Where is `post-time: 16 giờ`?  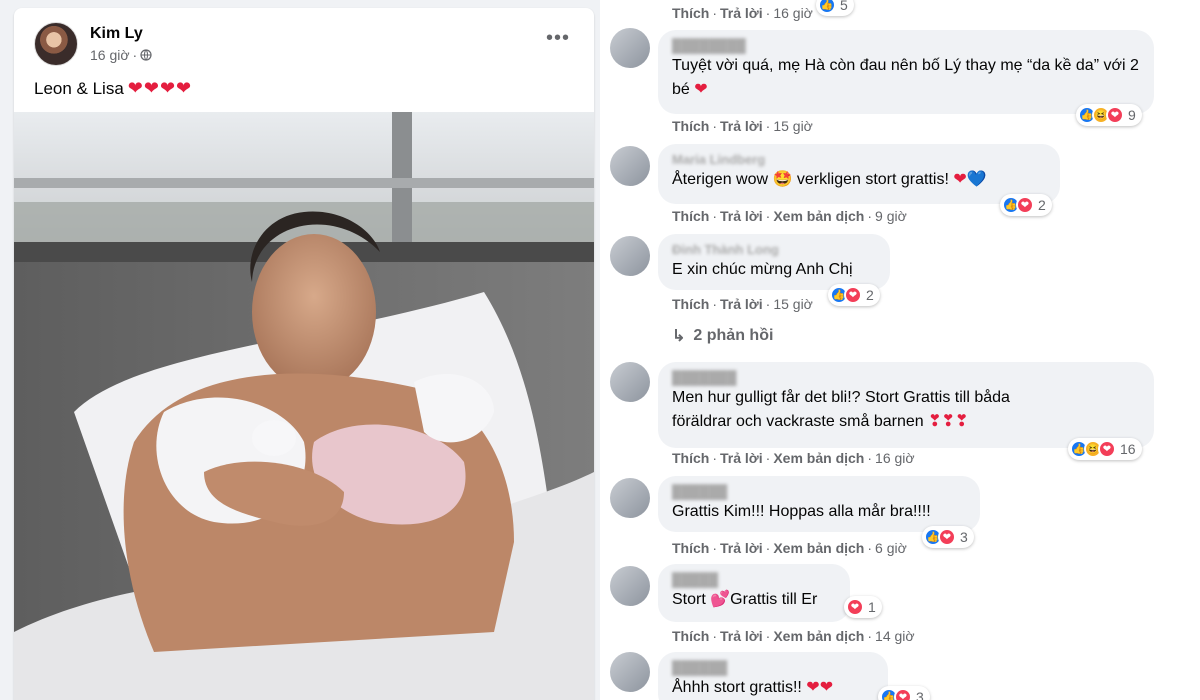 post-time: 16 giờ is located at coordinates (110, 55).